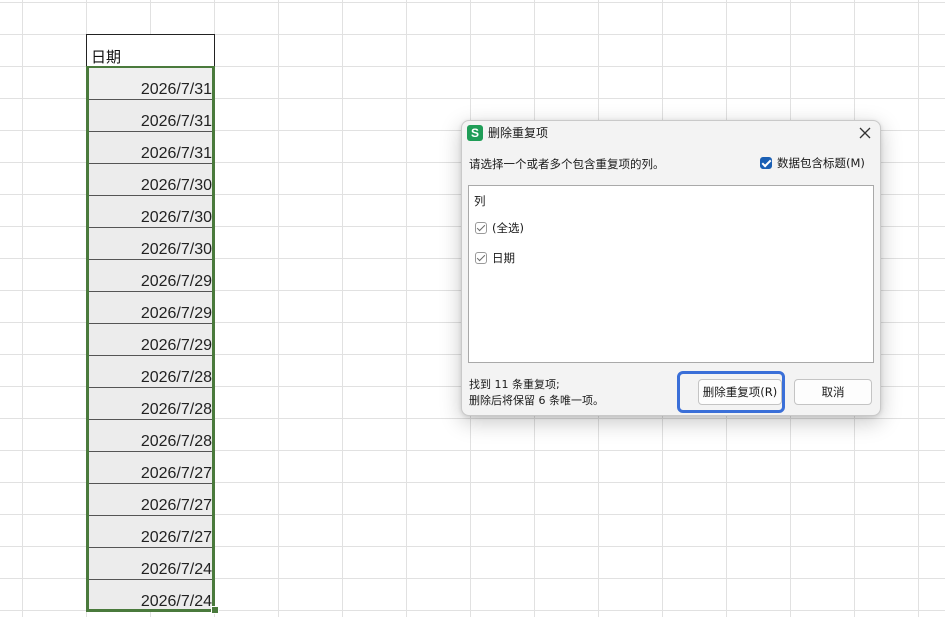 This screenshot has width=945, height=617. I want to click on dialog-prompt: 请选择一个或者多个包含重复项的列。, so click(567, 164).